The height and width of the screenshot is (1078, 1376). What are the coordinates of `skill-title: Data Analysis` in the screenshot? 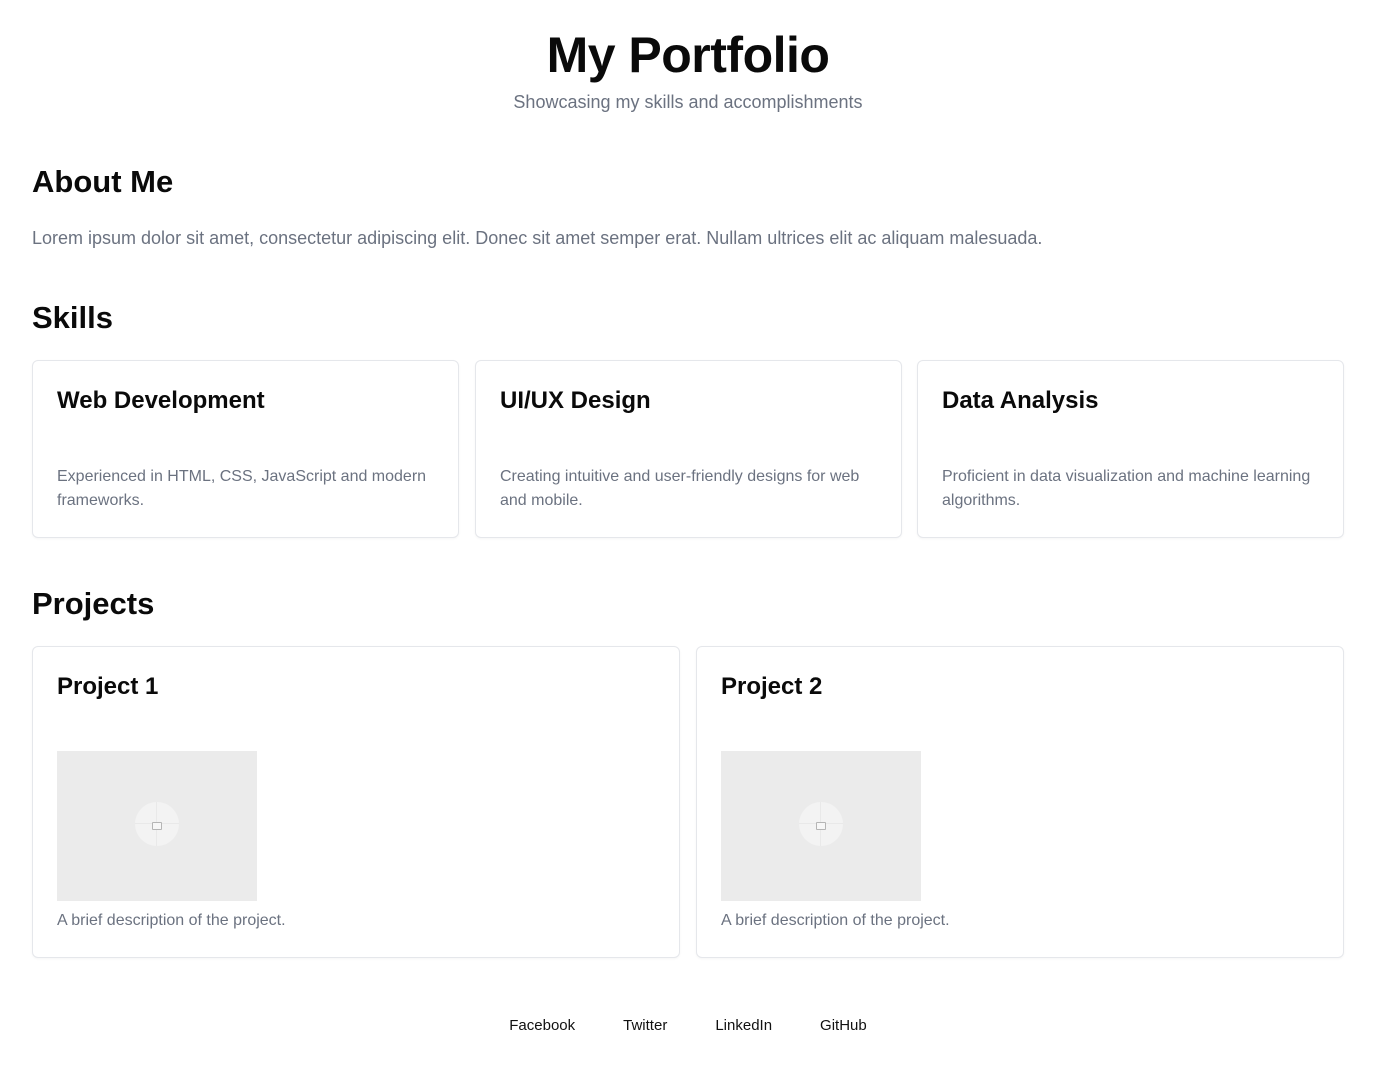 It's located at (1020, 400).